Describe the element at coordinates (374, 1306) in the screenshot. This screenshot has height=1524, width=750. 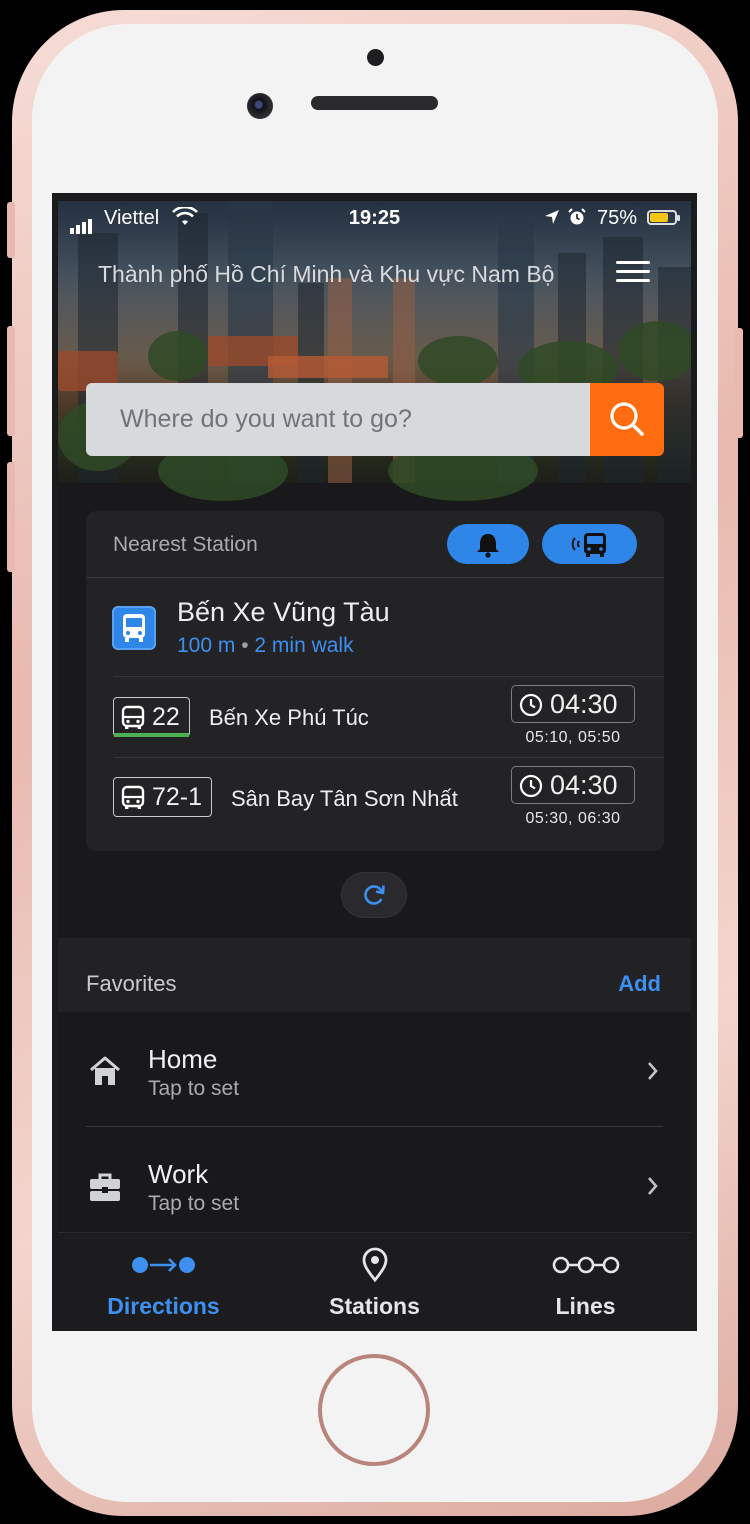
I see `tab-label: Stations` at that location.